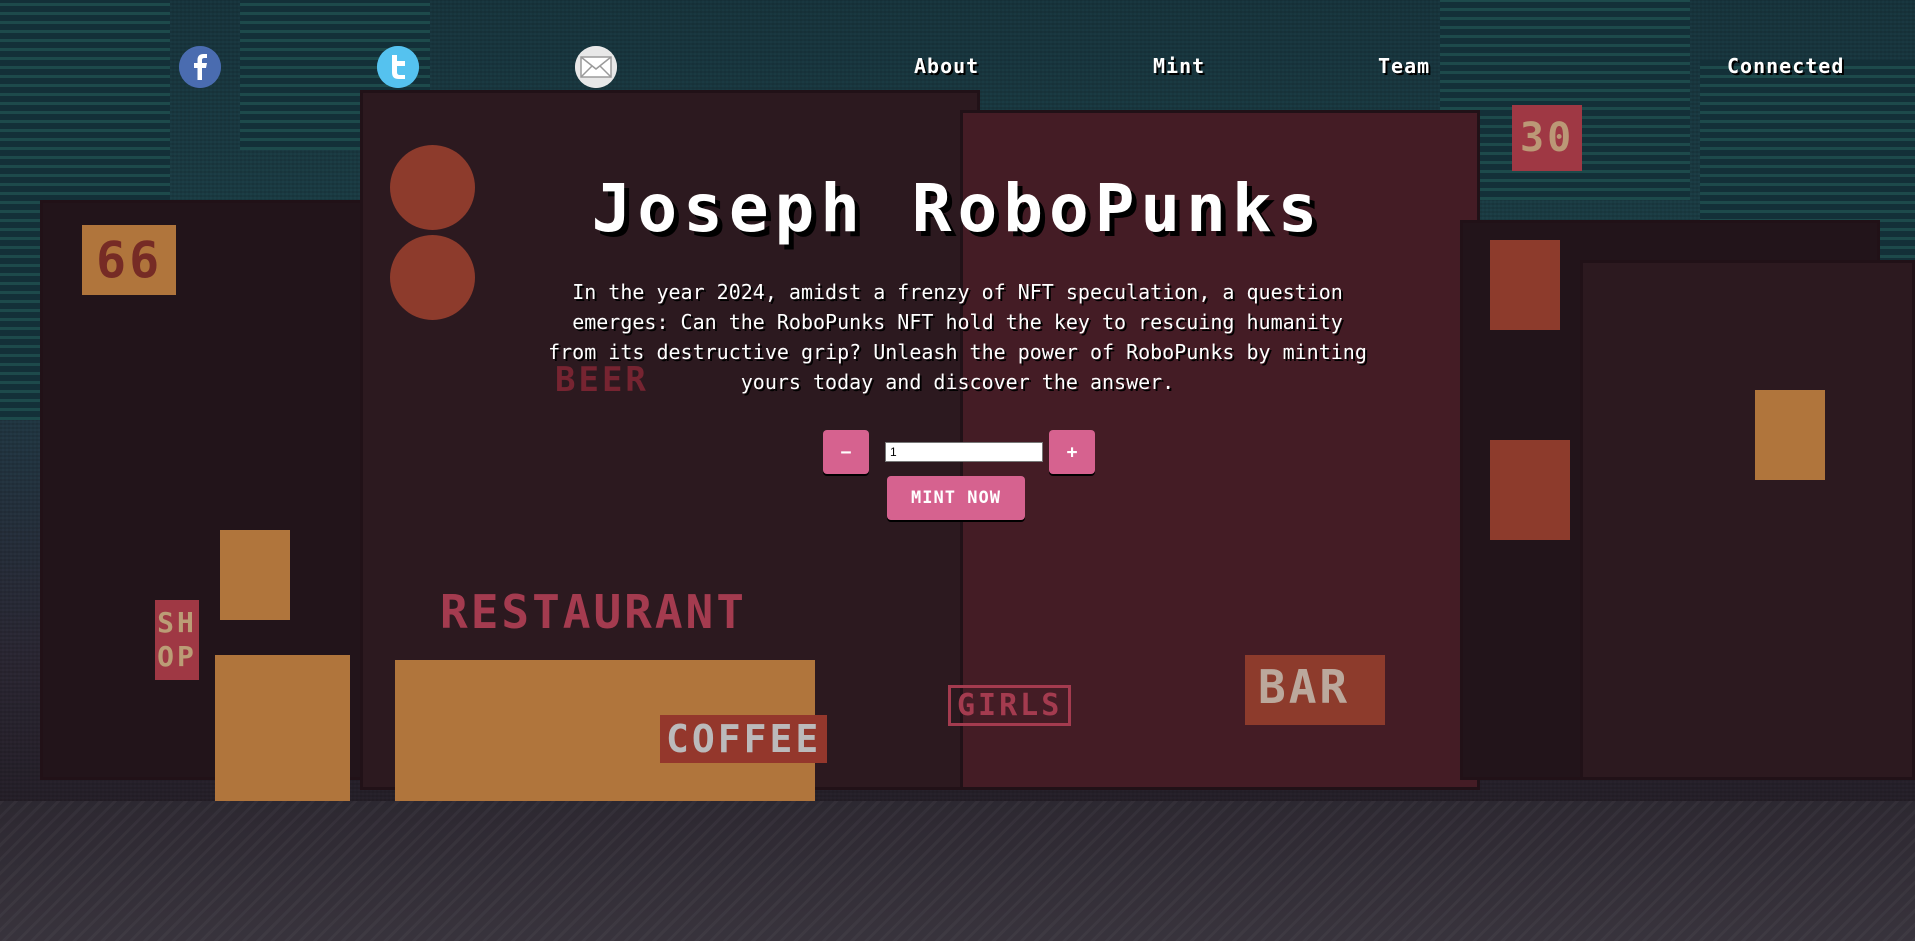 The image size is (1915, 941). I want to click on nav-about-link: About, so click(946, 66).